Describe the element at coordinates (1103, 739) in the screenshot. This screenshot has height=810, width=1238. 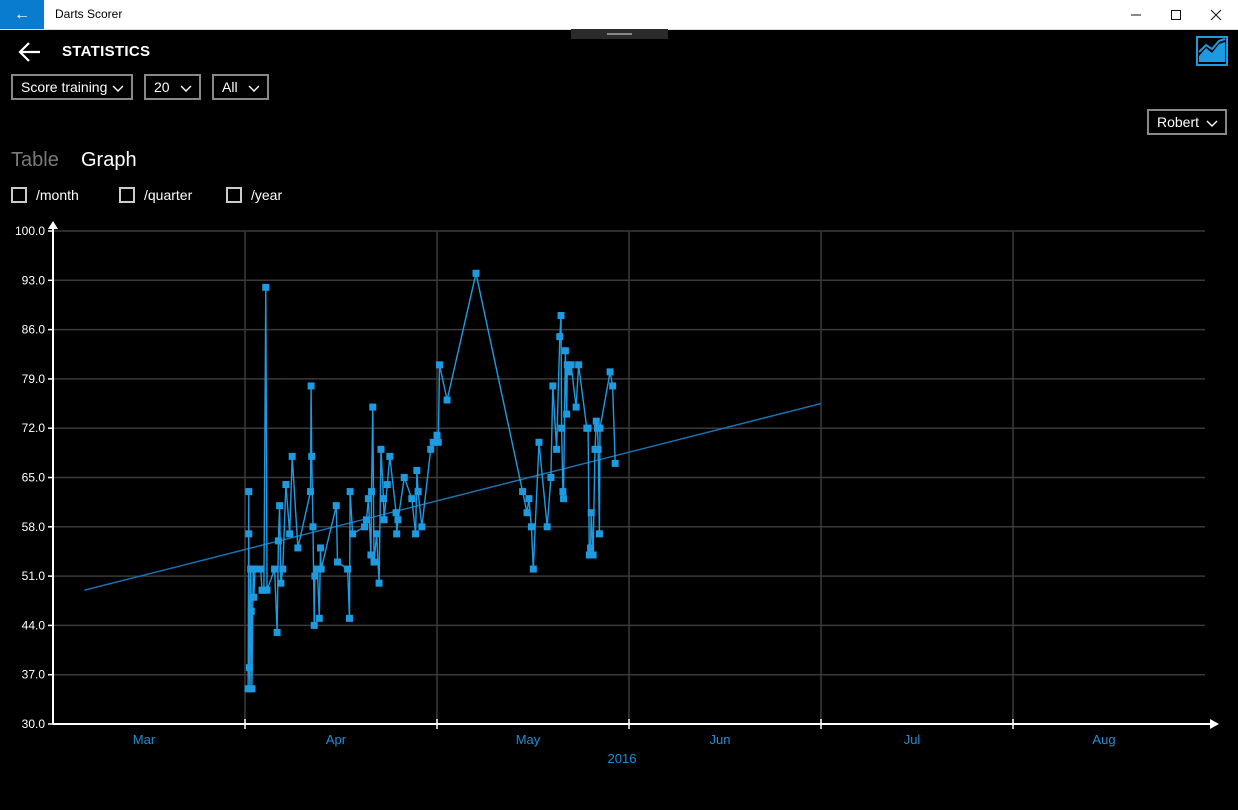
I see `x-tick-label: Aug` at that location.